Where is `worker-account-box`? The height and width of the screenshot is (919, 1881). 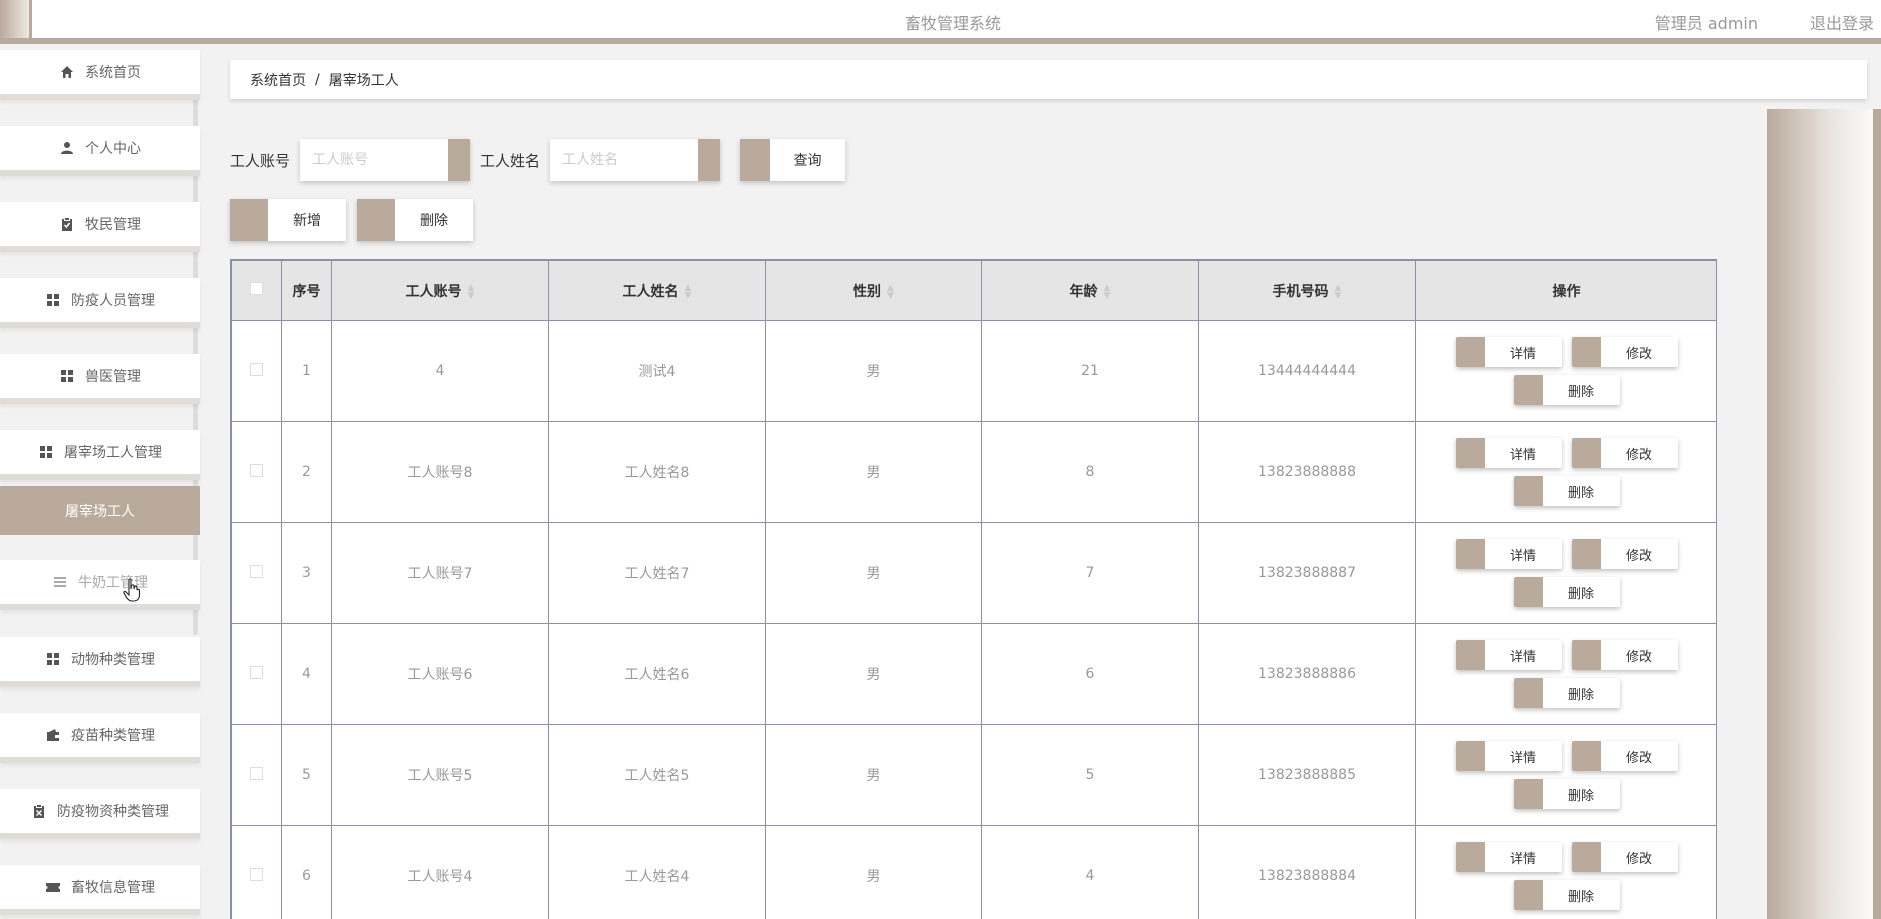
worker-account-box is located at coordinates (385, 160).